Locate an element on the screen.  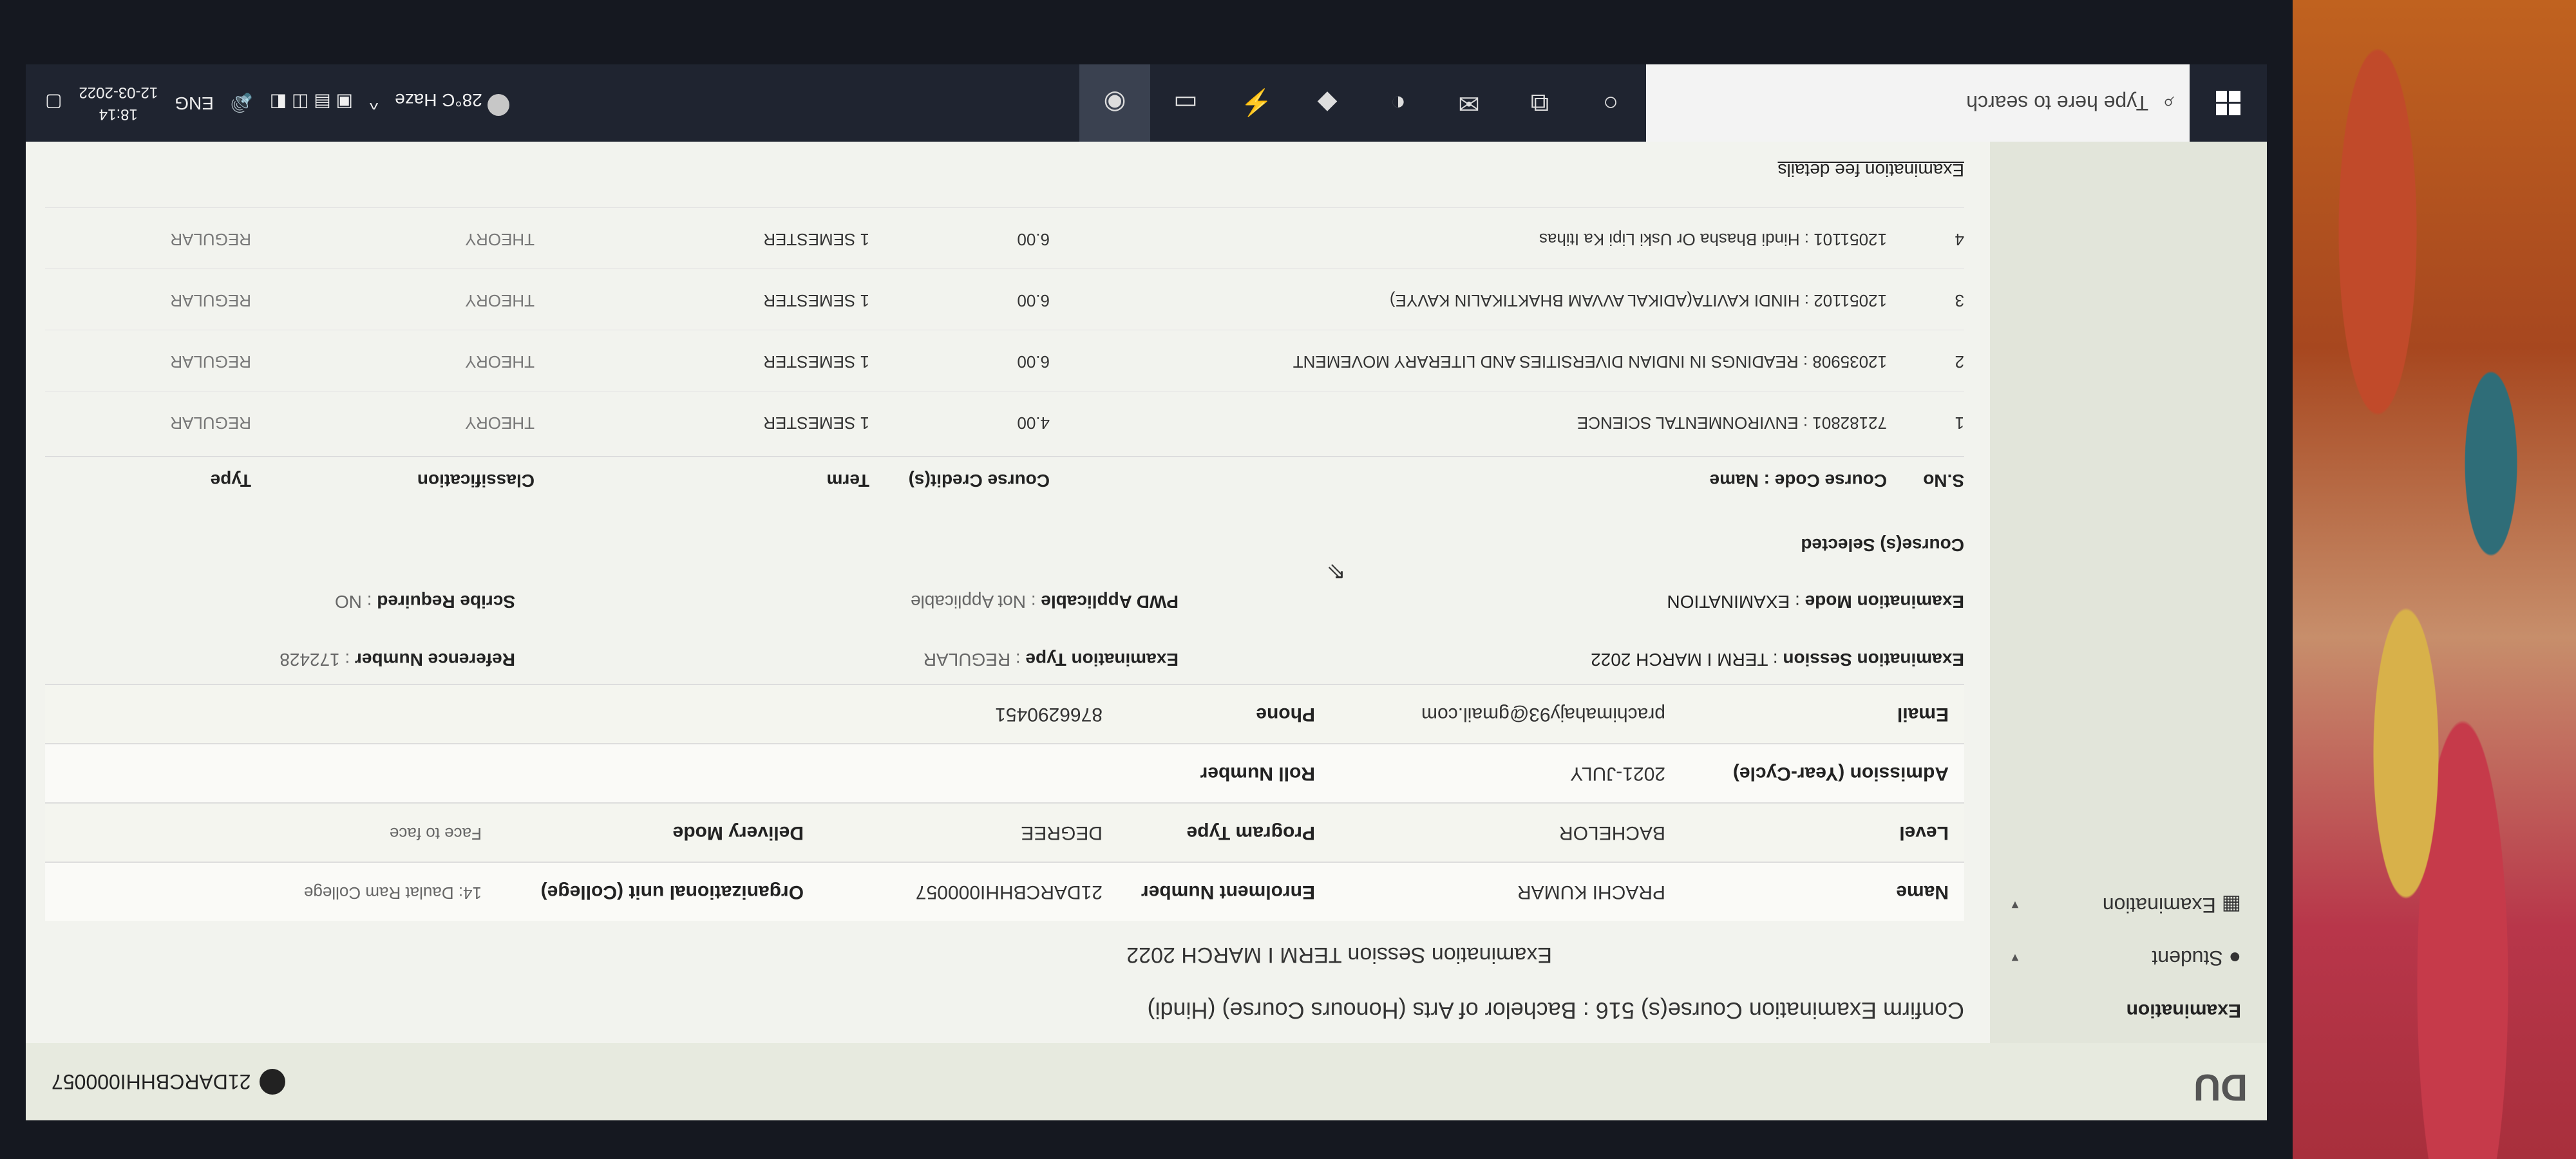
sidebar-item-student: ● Student ▼ is located at coordinates (2128, 958).